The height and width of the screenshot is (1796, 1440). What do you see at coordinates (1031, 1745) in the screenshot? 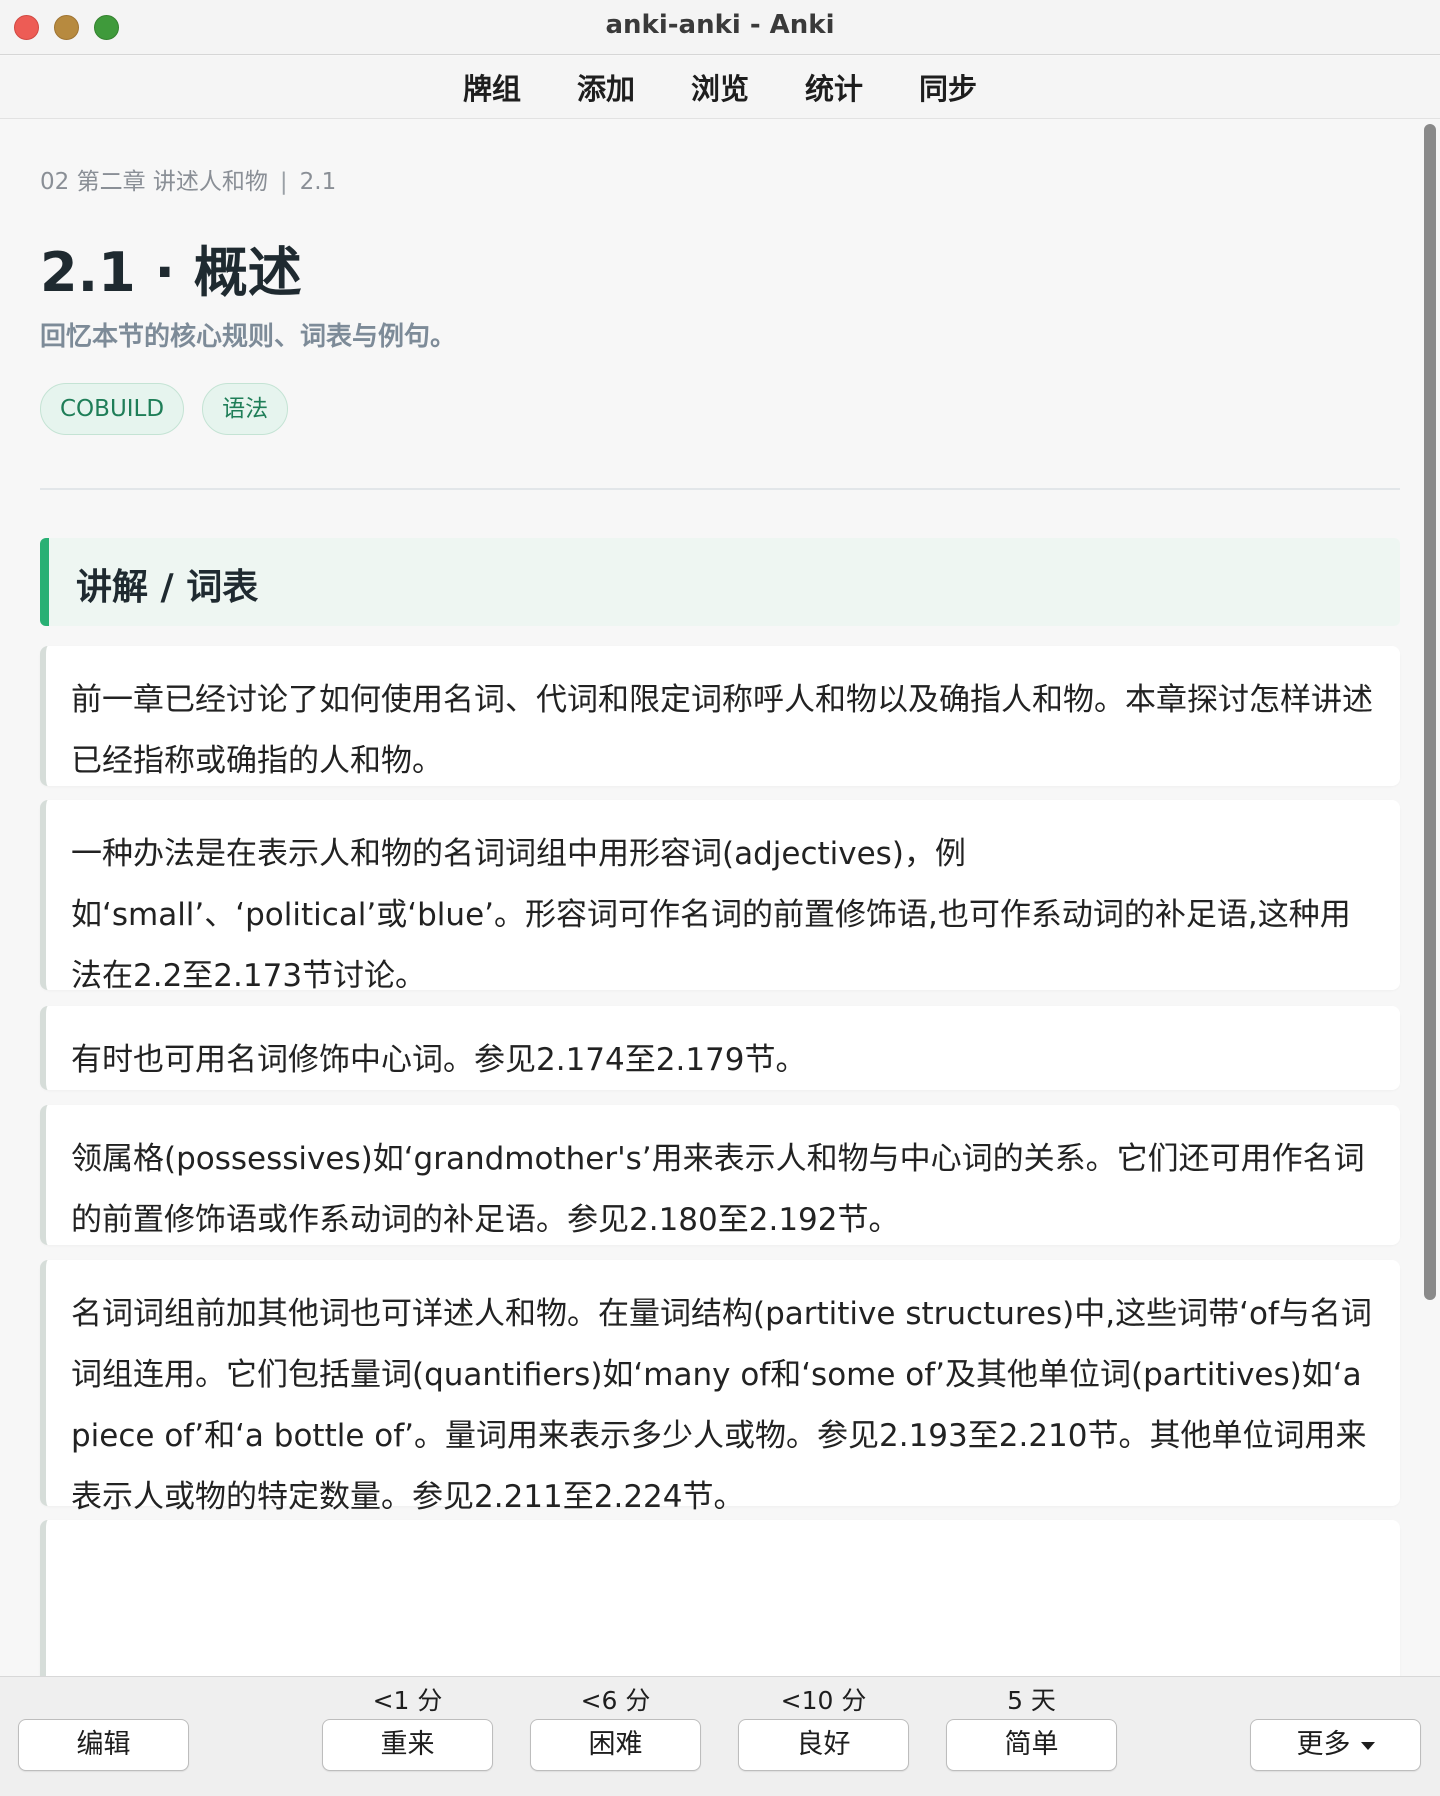
I see `easy-button: 简单` at bounding box center [1031, 1745].